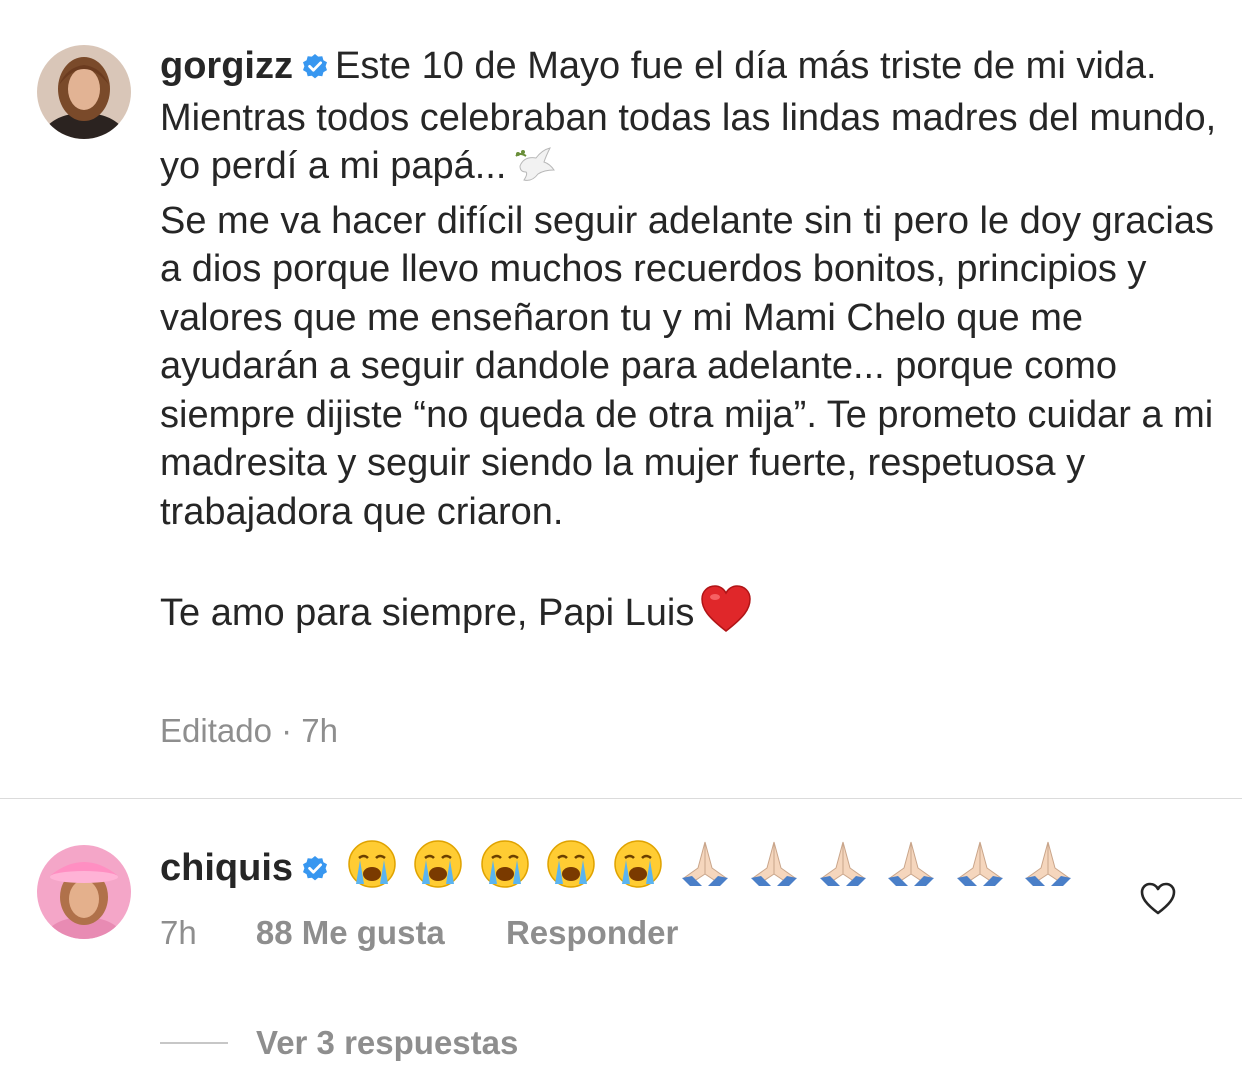 Image resolution: width=1242 pixels, height=1088 pixels. What do you see at coordinates (178, 932) in the screenshot?
I see `comment-timestamp: 7h` at bounding box center [178, 932].